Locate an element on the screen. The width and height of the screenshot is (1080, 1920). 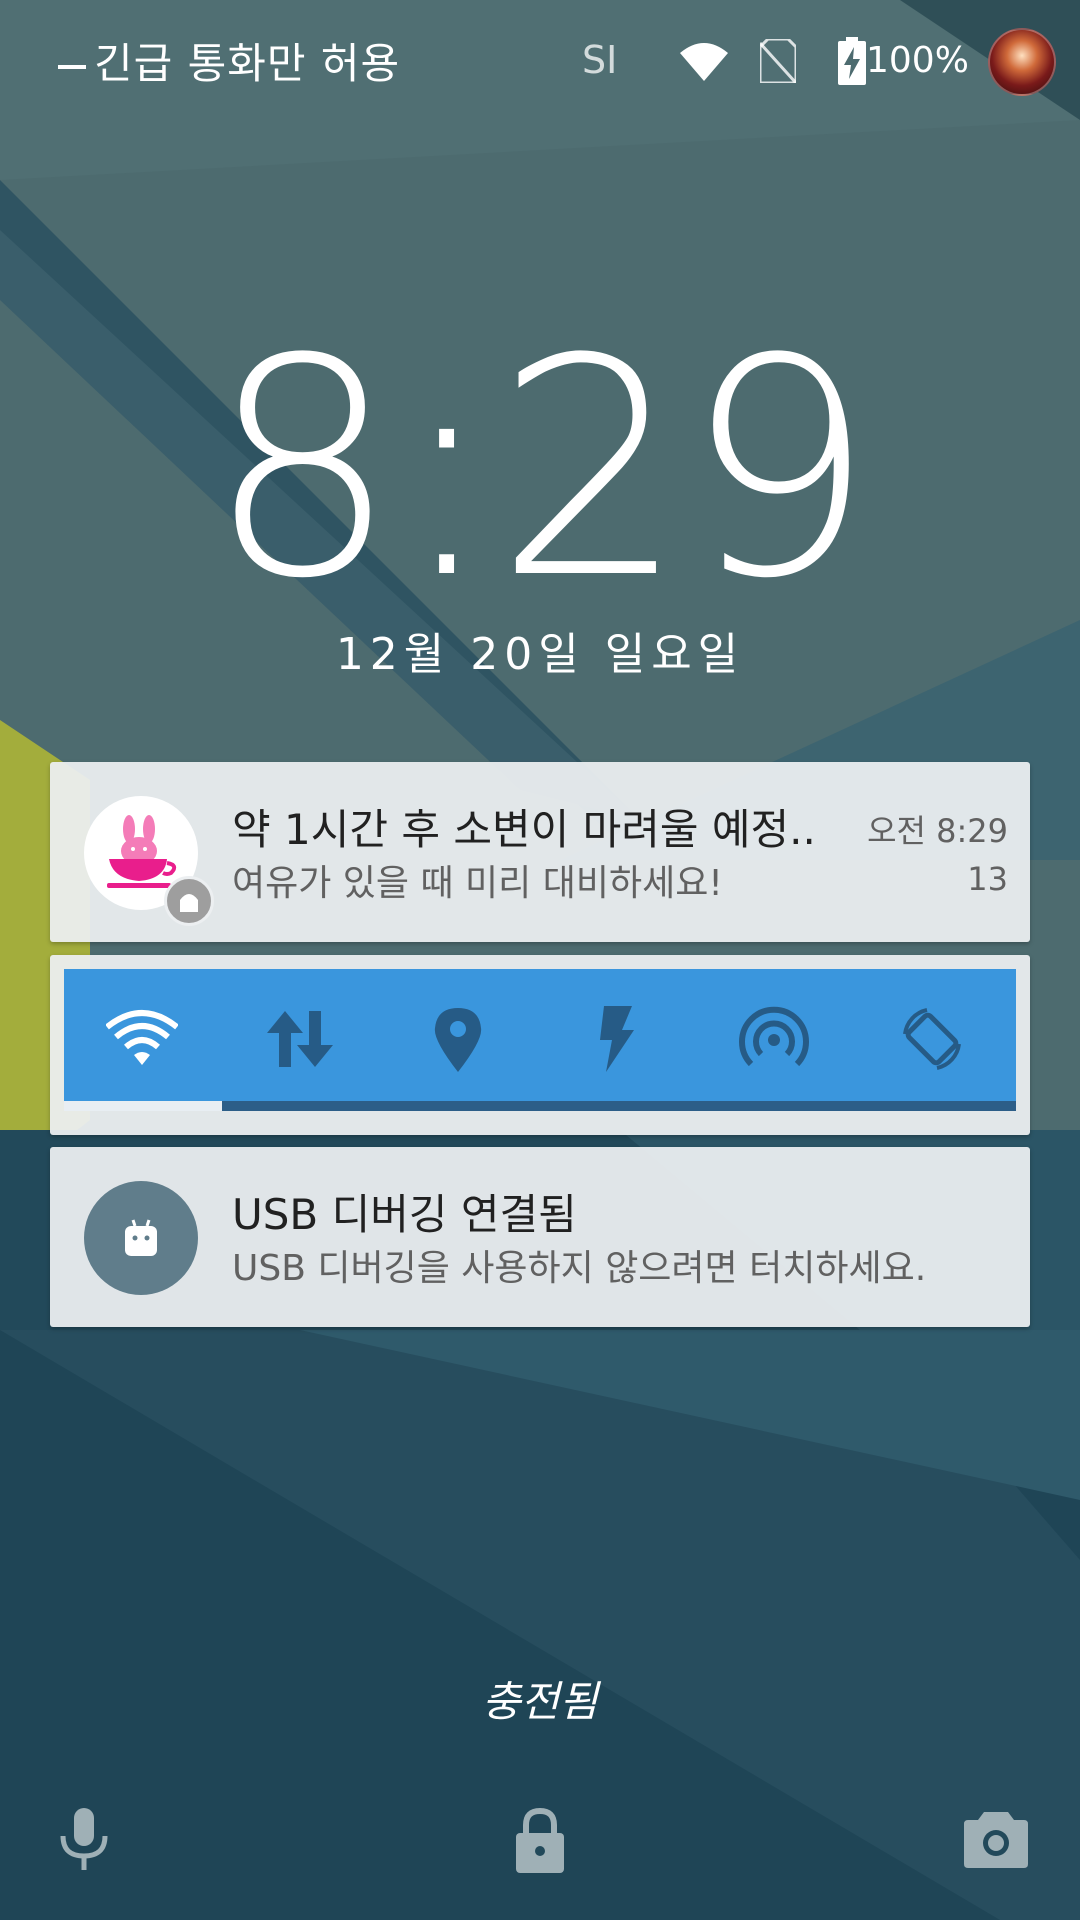
lock-date: 12월 20일 일요일 is located at coordinates (540, 654).